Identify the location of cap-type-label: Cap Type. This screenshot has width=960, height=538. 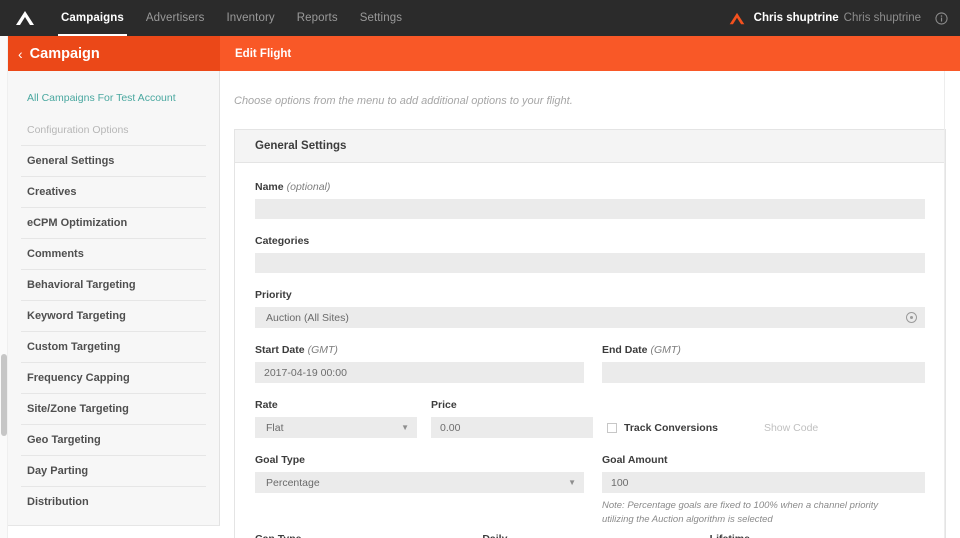
(363, 535).